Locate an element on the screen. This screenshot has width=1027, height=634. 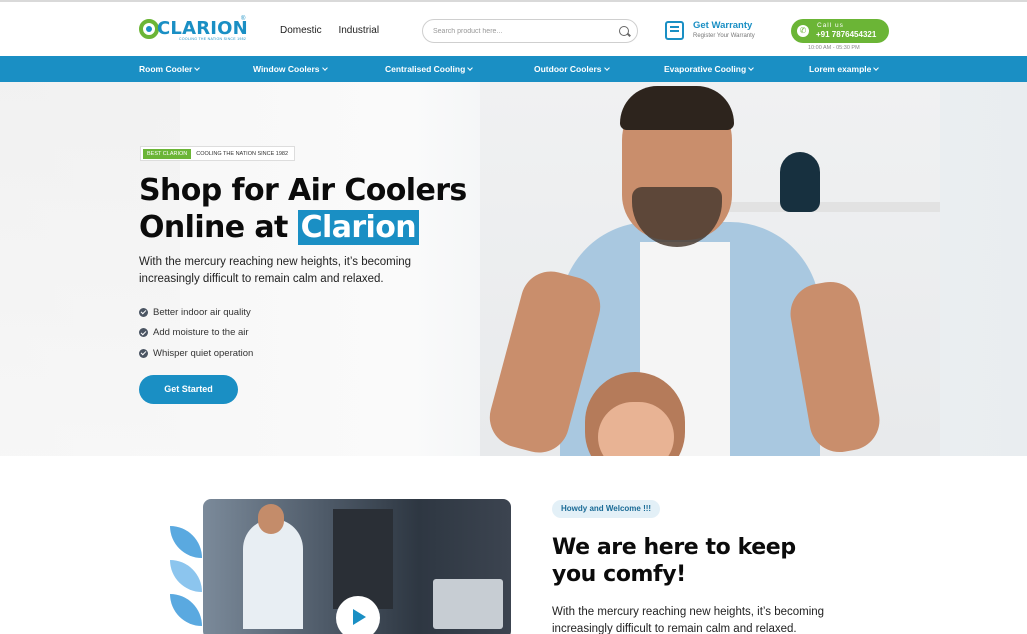
category-window-coolers: Window Coolers is located at coordinates (290, 69).